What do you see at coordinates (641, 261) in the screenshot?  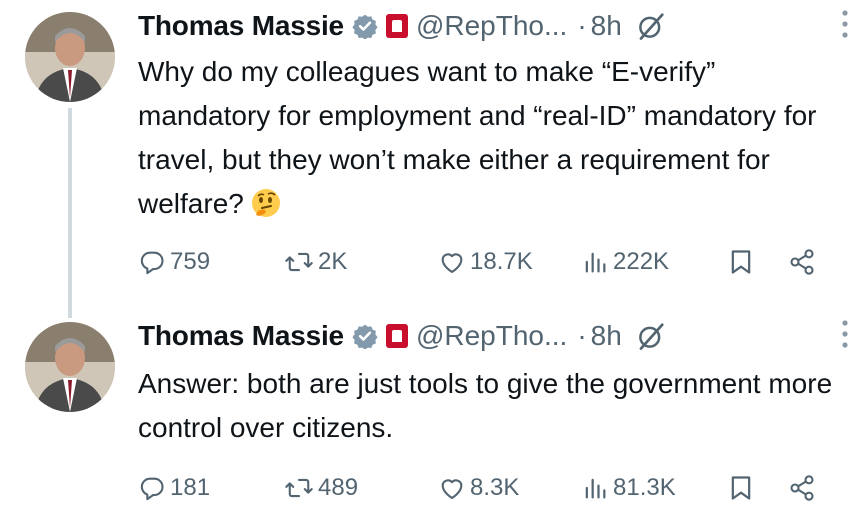 I see `view-count: 222K` at bounding box center [641, 261].